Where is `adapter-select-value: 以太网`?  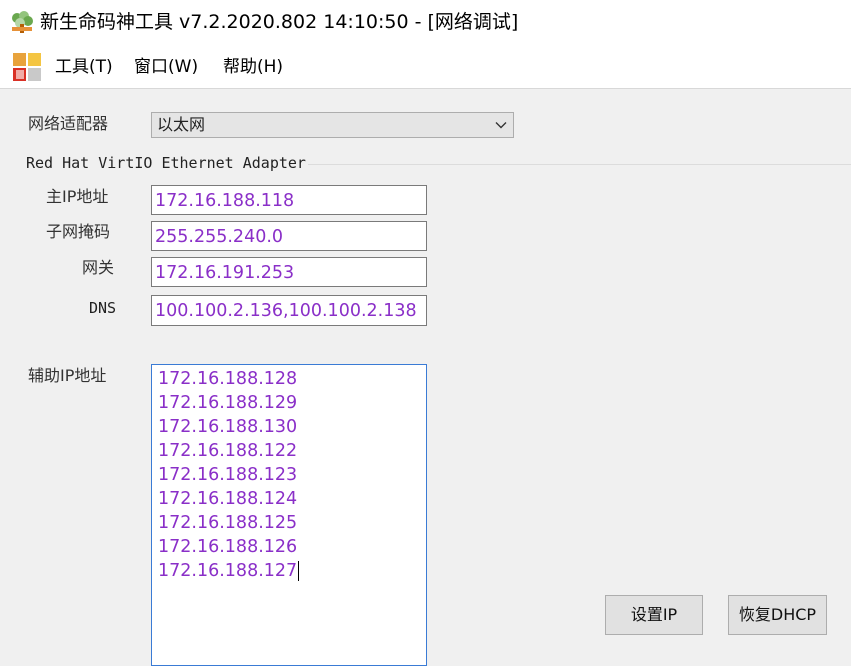
adapter-select-value: 以太网 is located at coordinates (181, 124).